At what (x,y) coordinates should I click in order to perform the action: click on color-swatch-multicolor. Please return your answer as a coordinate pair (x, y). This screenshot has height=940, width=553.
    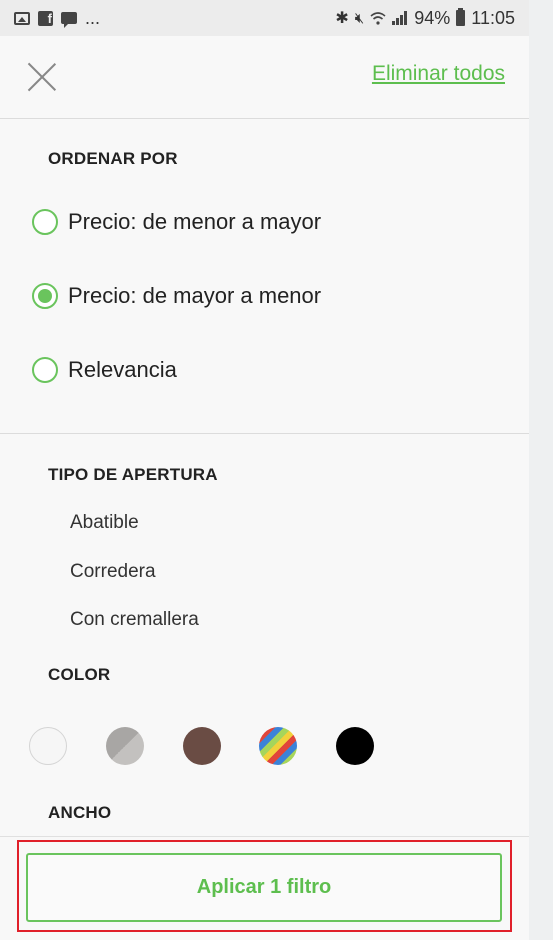
    Looking at the image, I should click on (278, 746).